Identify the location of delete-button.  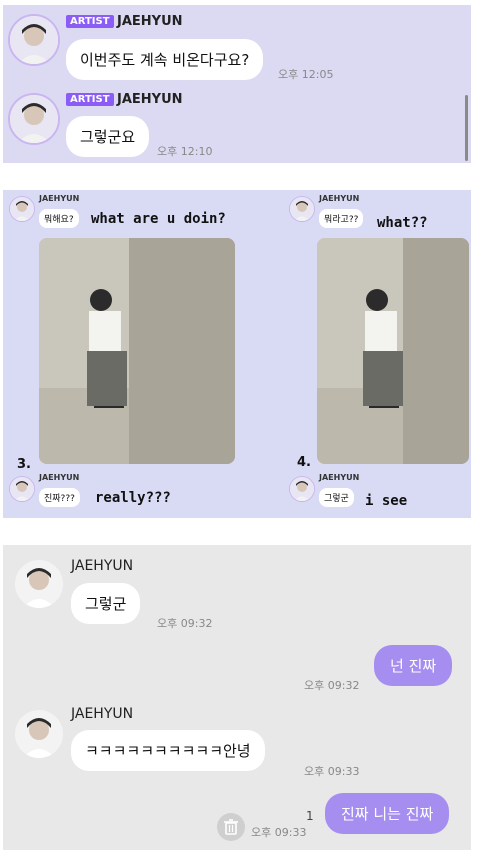
(231, 827).